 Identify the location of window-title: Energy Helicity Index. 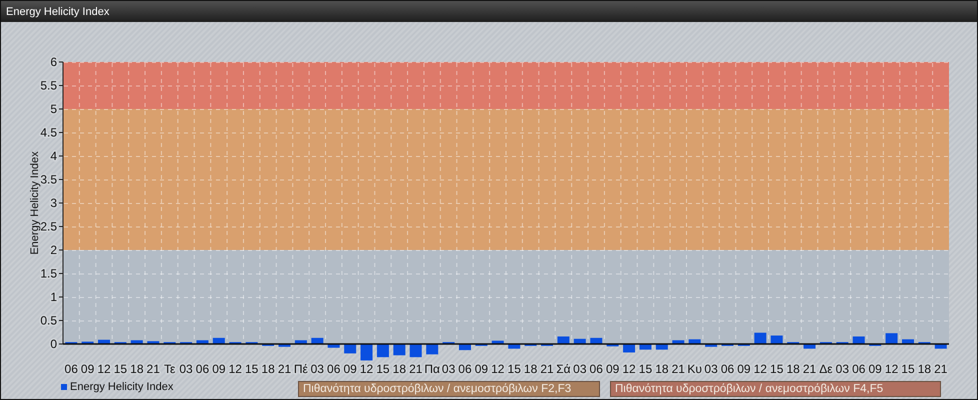
(58, 12).